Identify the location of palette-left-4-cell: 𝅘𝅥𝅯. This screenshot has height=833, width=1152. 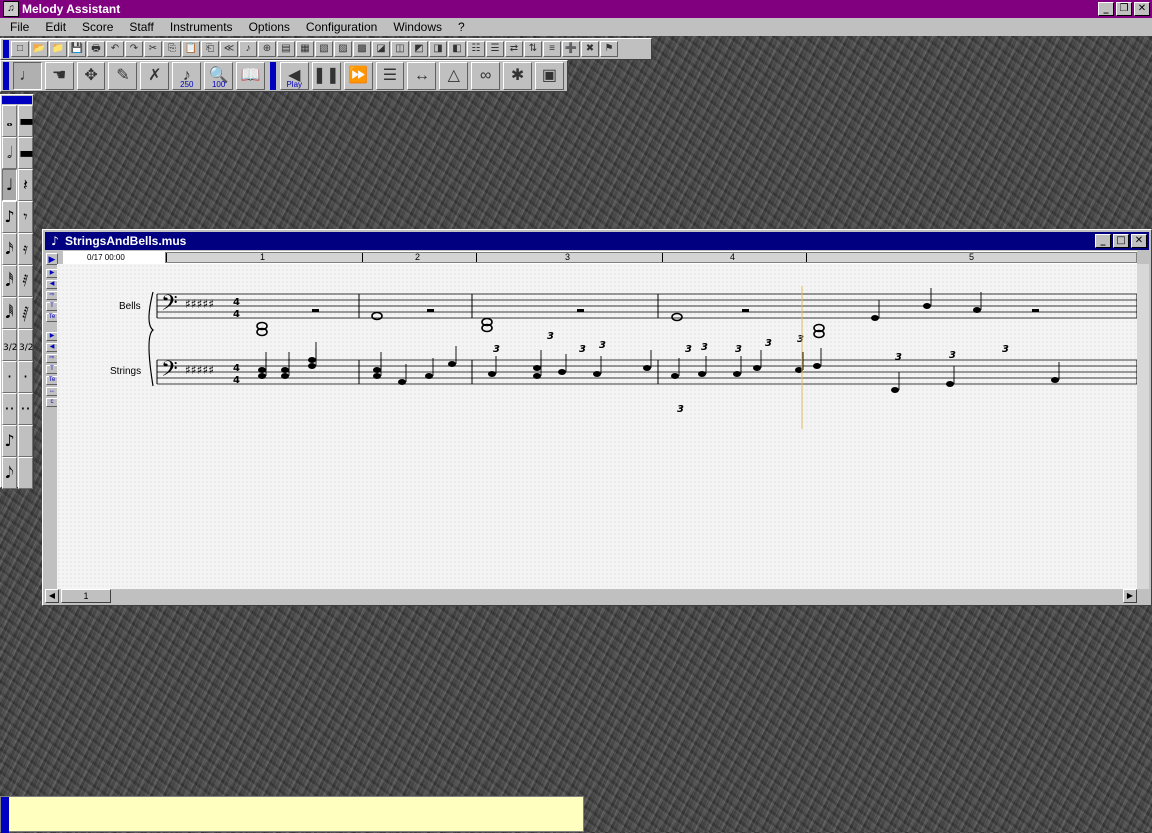
(9, 249).